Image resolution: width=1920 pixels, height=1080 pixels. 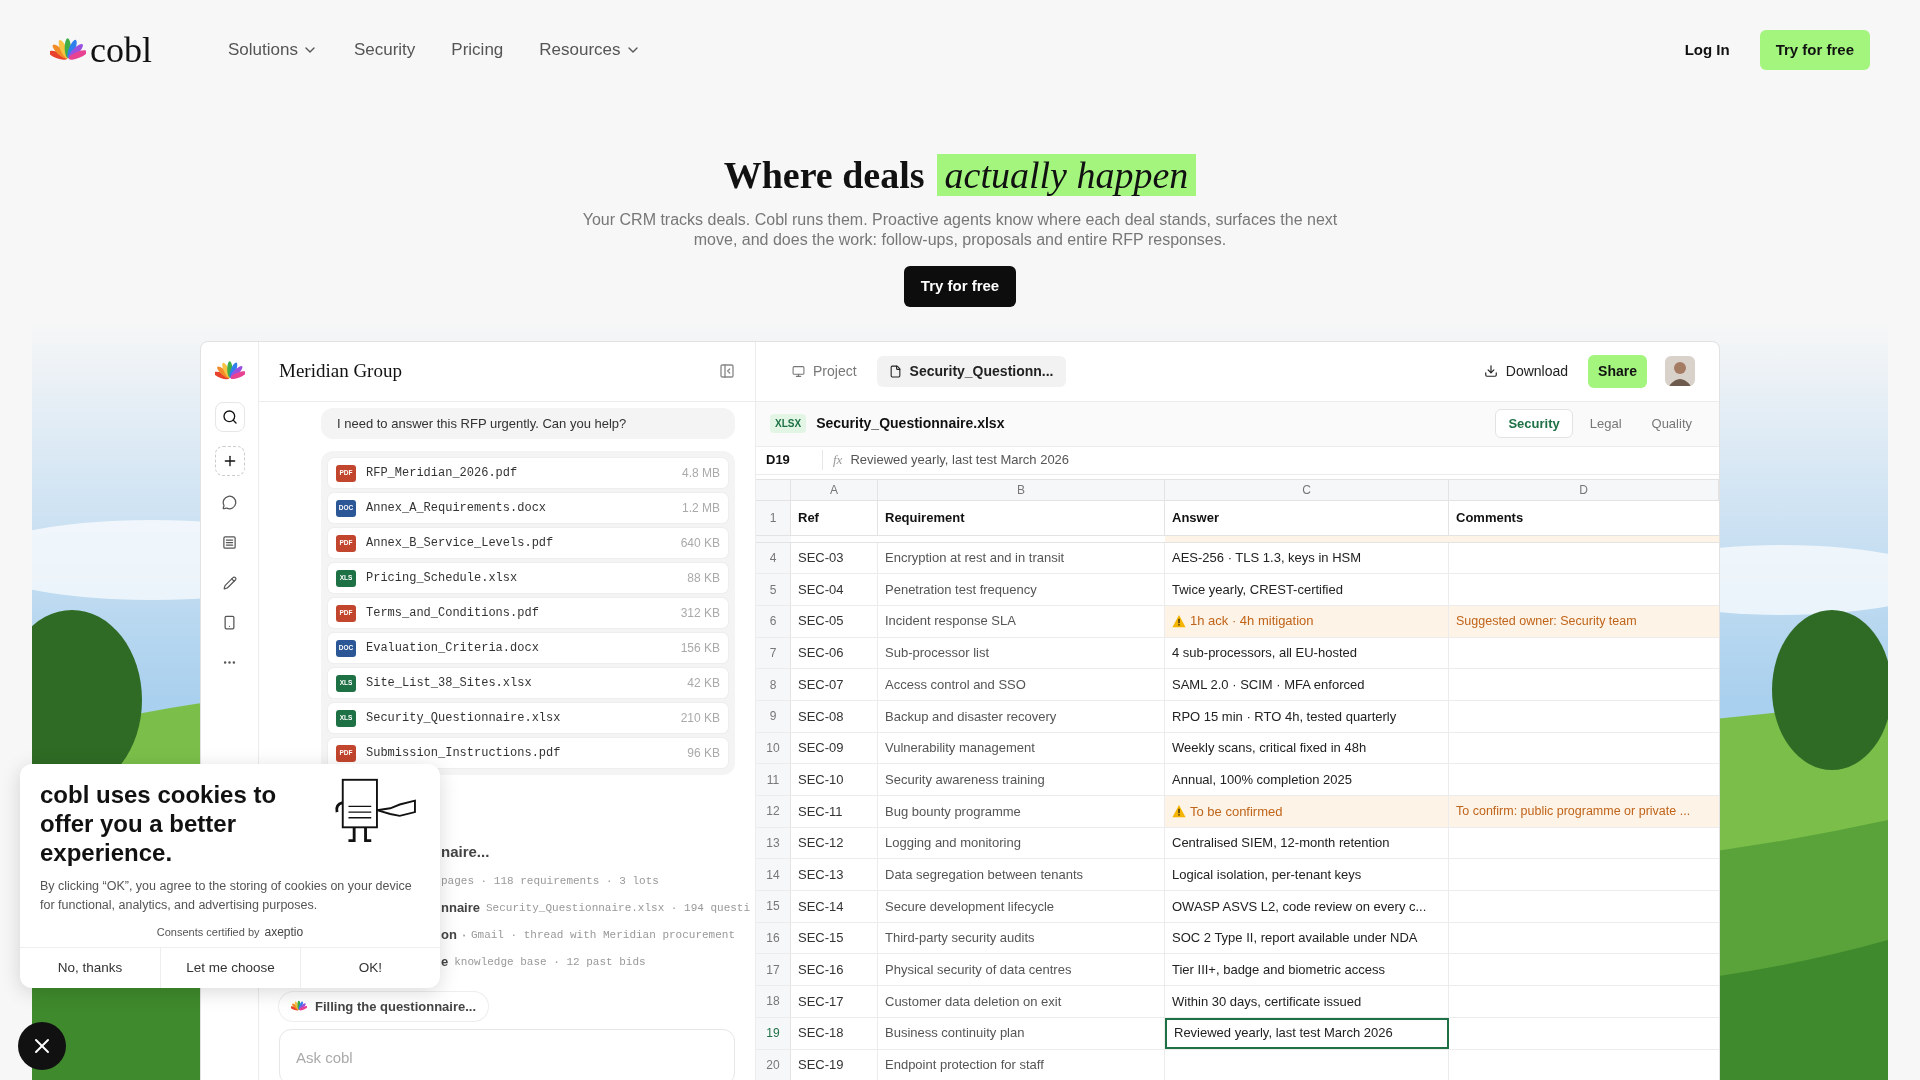 What do you see at coordinates (960, 286) in the screenshot?
I see `hero-cta-button: Try for free` at bounding box center [960, 286].